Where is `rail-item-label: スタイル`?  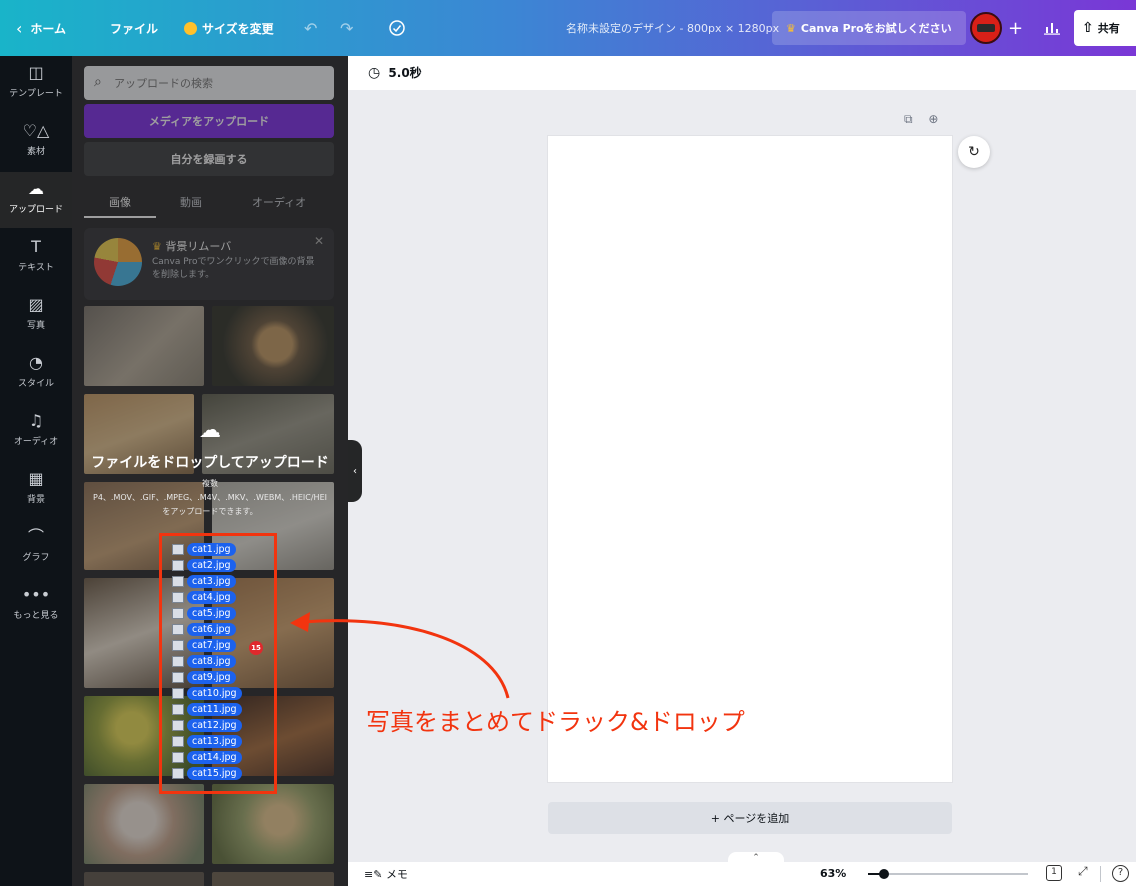
rail-item-label: スタイル is located at coordinates (35, 384).